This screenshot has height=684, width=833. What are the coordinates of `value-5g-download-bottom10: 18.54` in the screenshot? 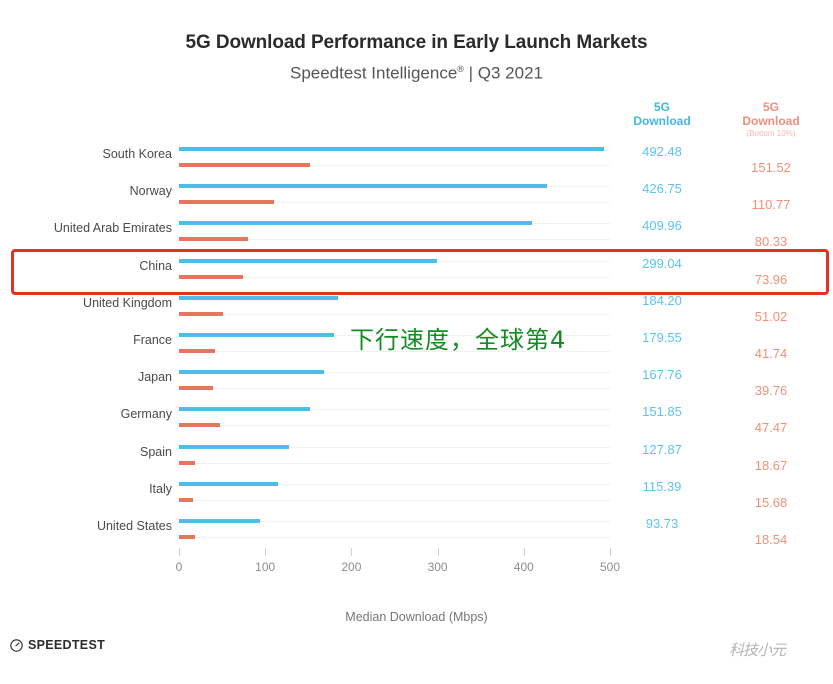 It's located at (771, 539).